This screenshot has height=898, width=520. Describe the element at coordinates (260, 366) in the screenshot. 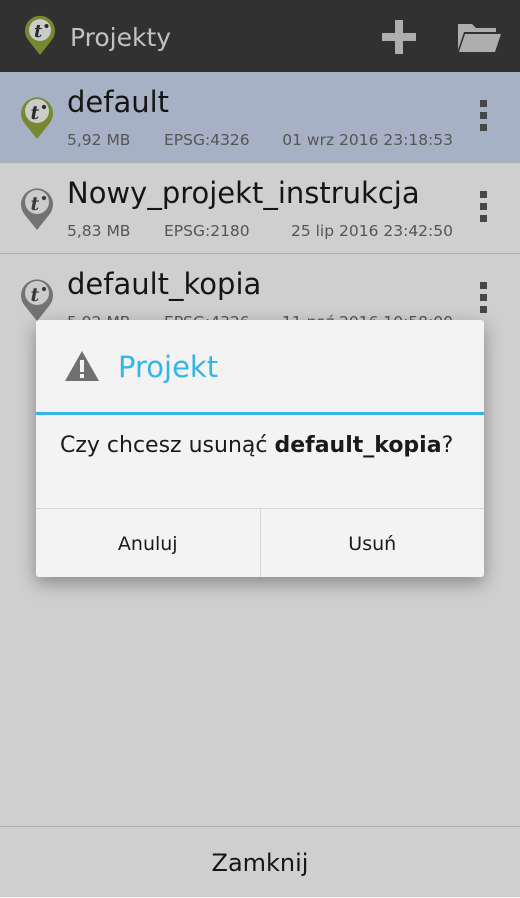

I see `dialog-header: Projekt` at that location.